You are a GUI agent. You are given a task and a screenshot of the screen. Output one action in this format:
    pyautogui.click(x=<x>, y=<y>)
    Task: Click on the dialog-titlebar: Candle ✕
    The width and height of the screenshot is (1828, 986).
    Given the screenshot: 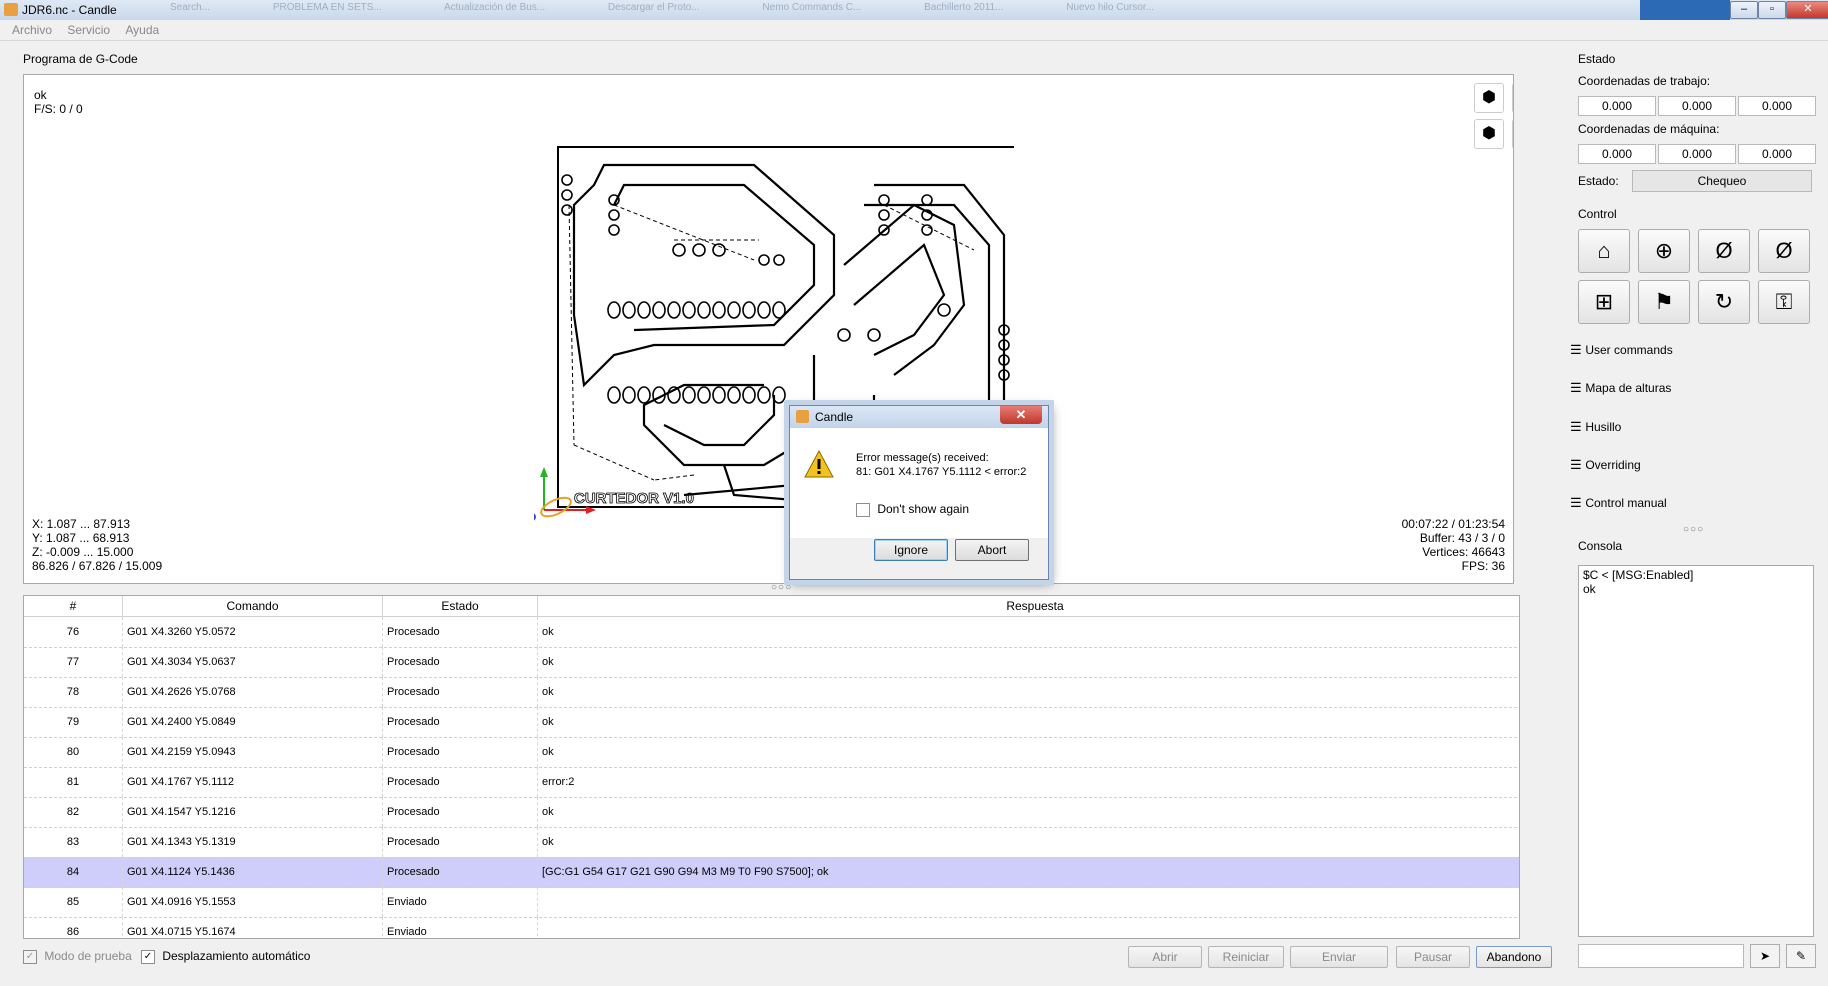 What is the action you would take?
    pyautogui.click(x=919, y=417)
    